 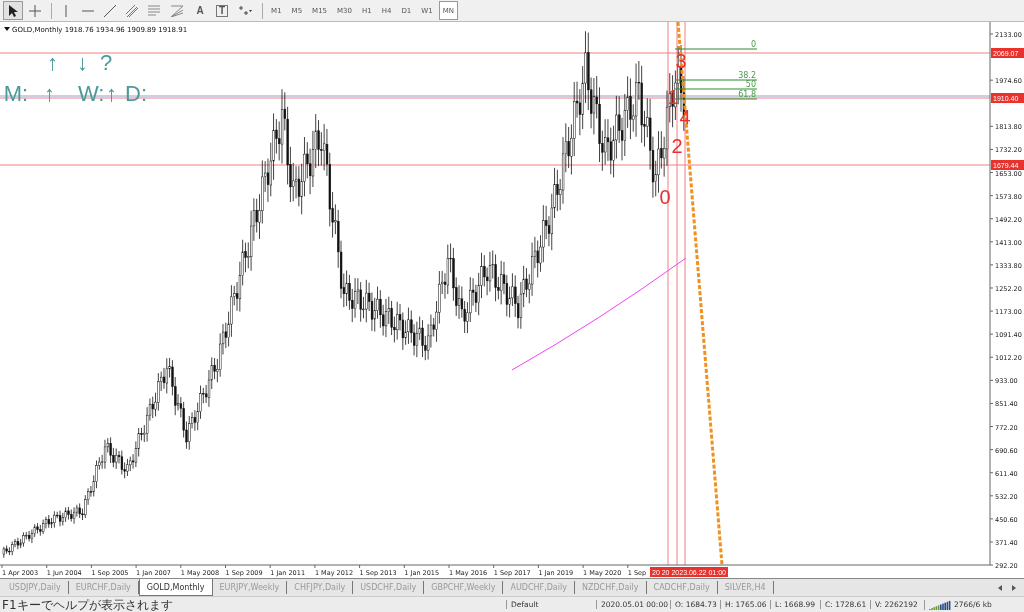 I want to click on cursor-tool-button, so click(x=13, y=10).